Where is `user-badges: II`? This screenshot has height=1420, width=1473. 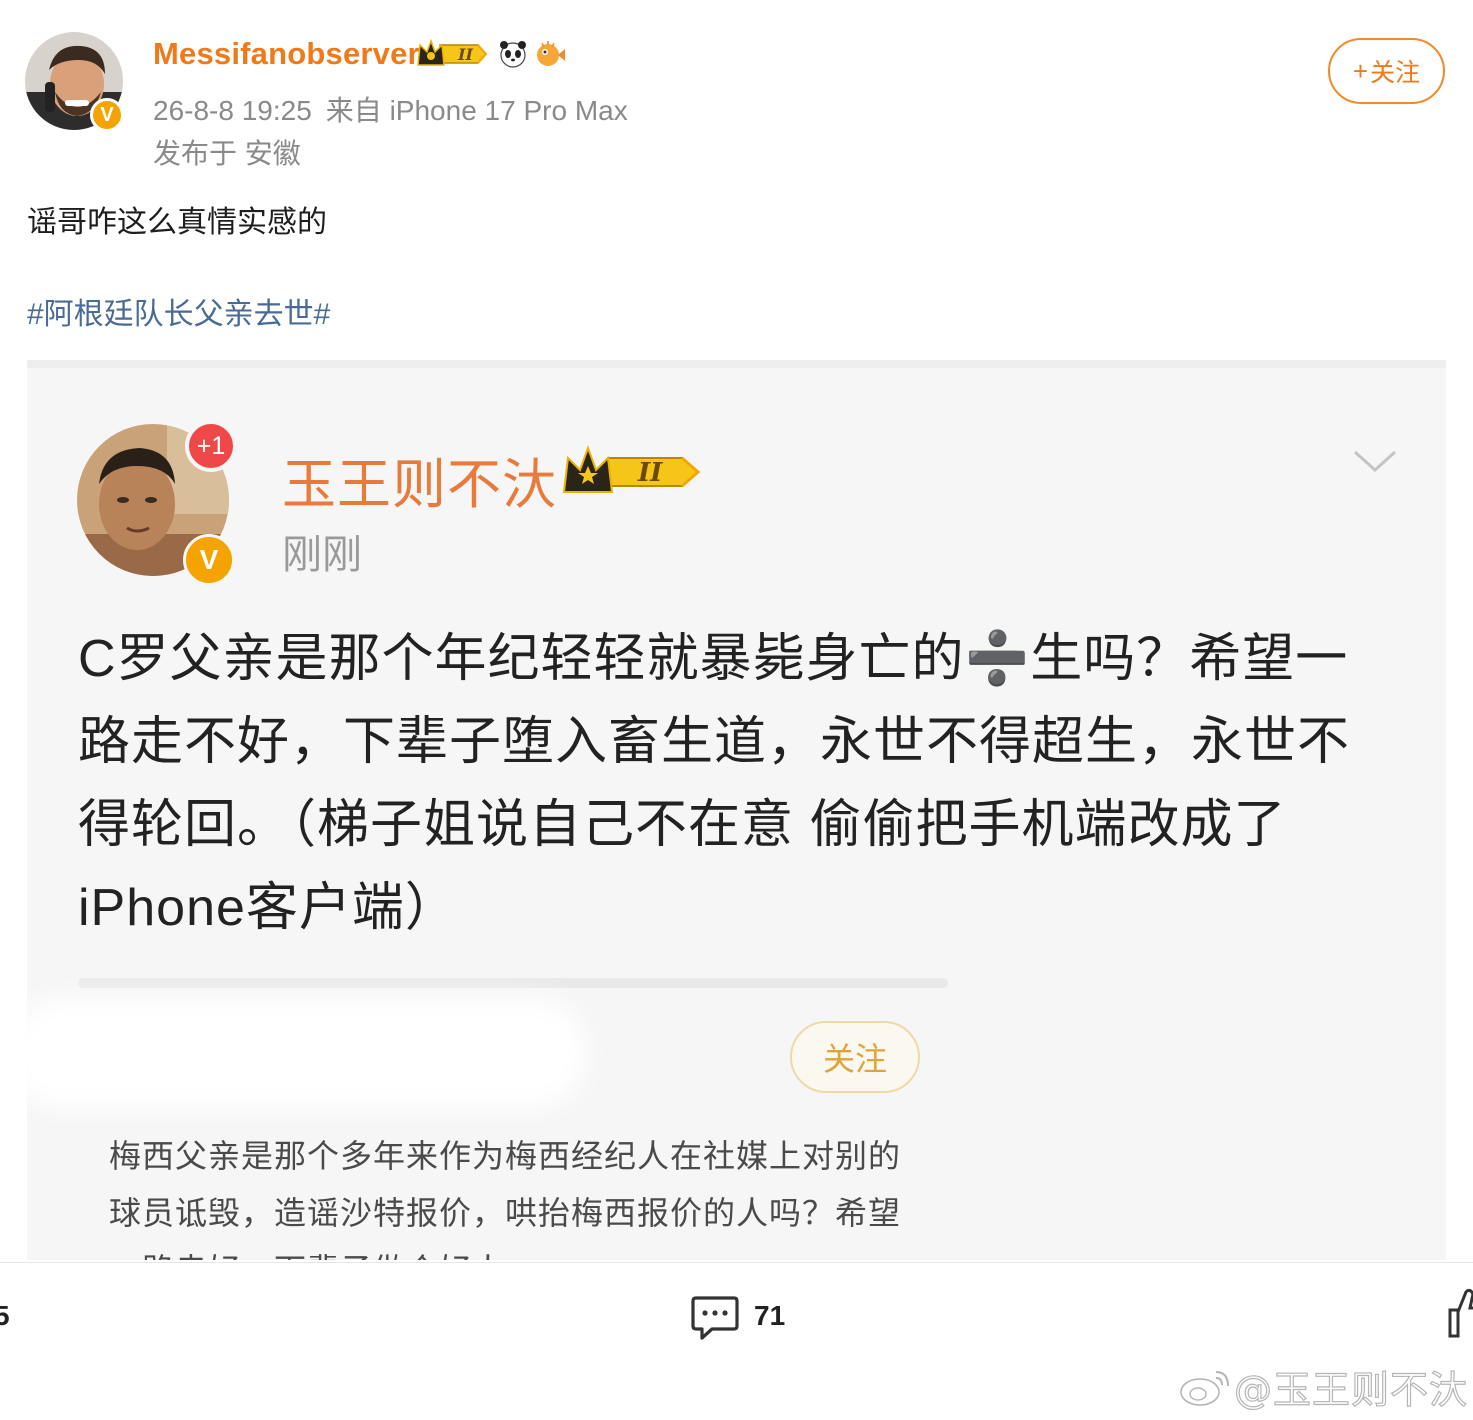
user-badges: II is located at coordinates (491, 54).